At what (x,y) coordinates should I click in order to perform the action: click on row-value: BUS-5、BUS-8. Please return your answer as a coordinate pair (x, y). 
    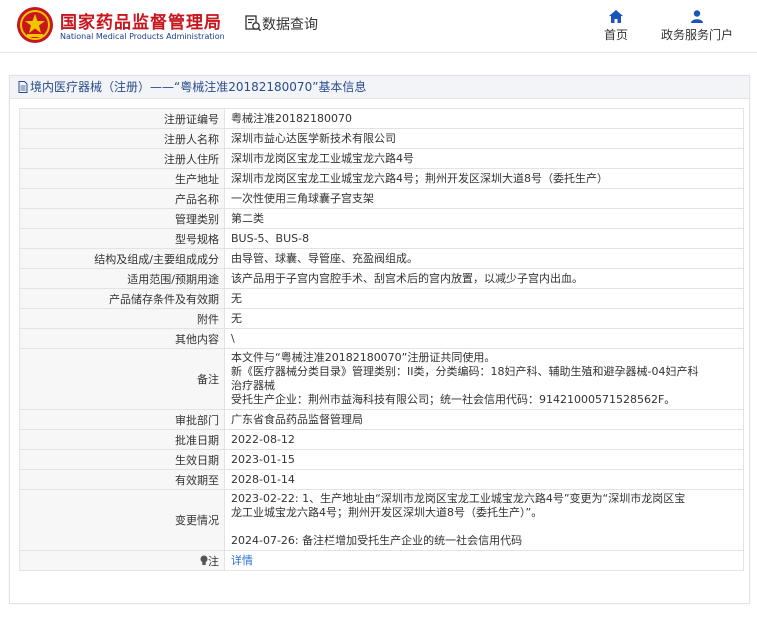
    Looking at the image, I should click on (484, 238).